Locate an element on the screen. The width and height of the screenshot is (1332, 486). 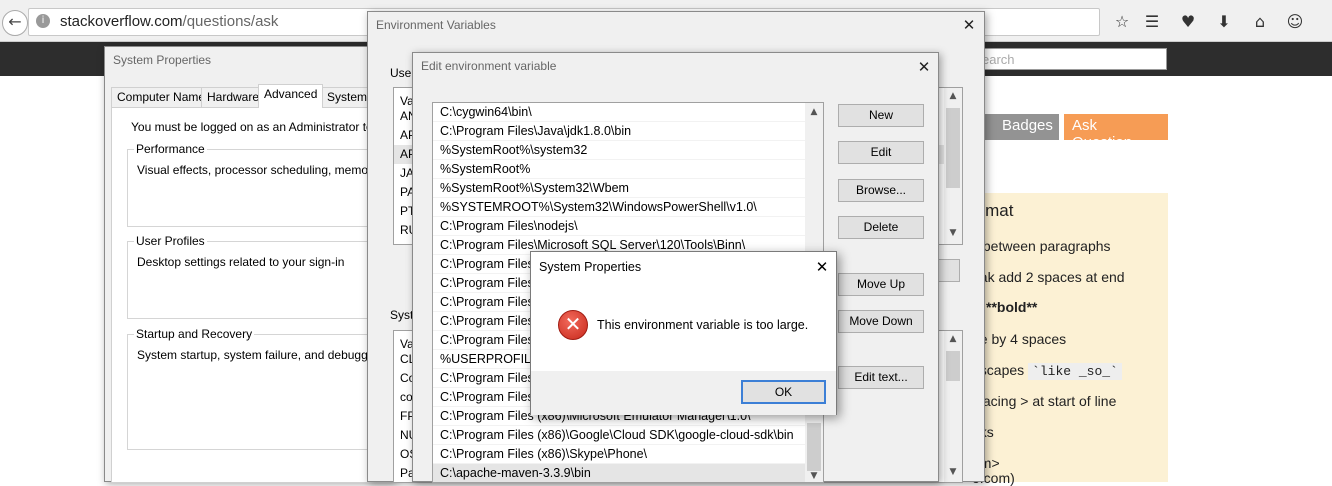
window-title: Edit environment variable is located at coordinates (489, 66).